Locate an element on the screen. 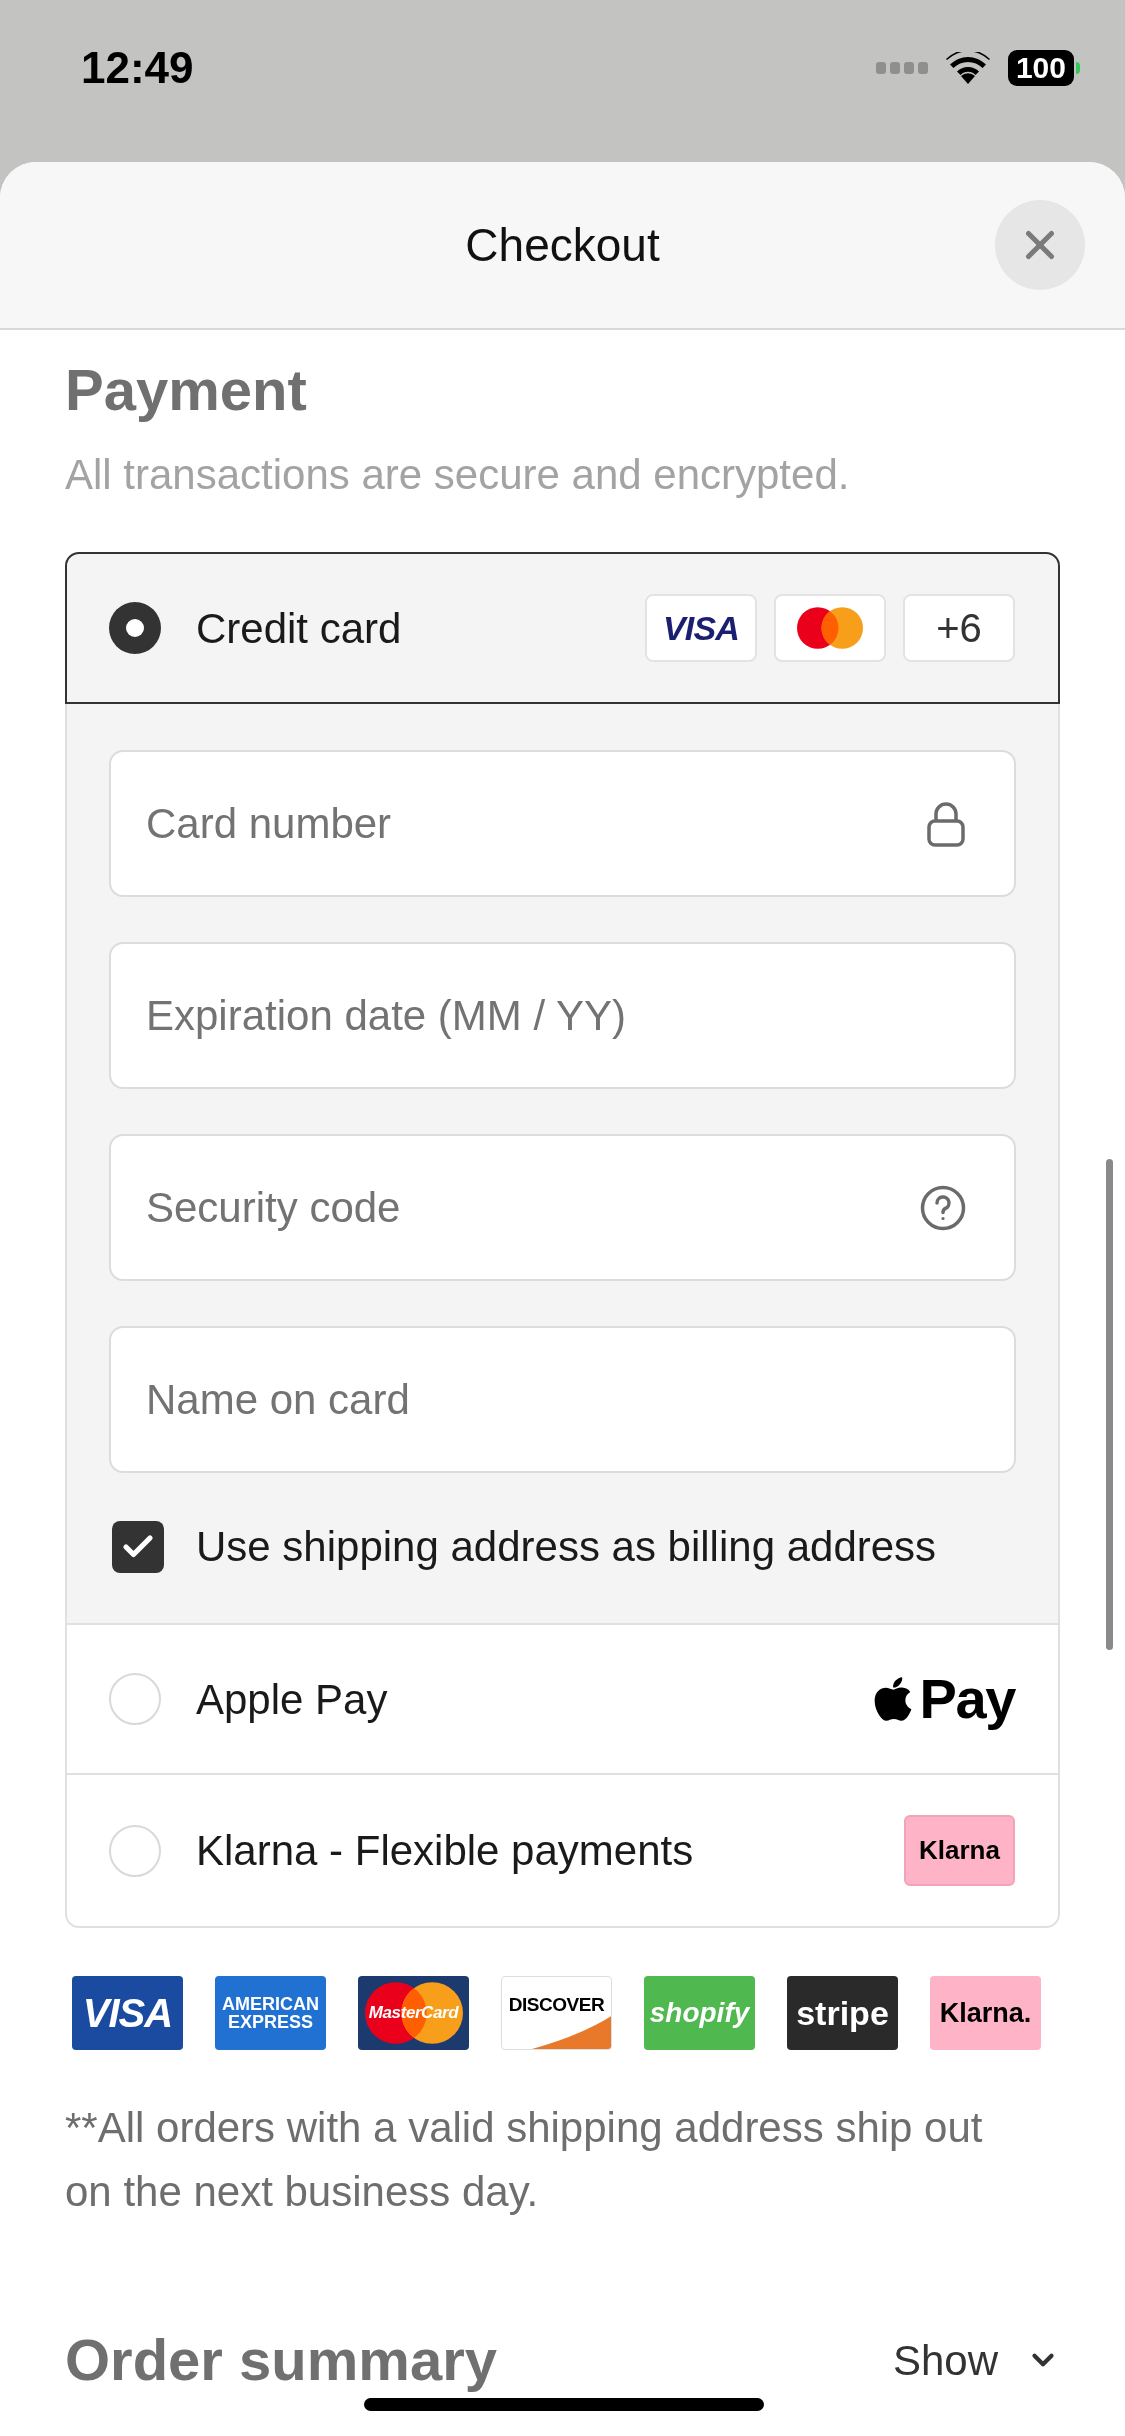 The height and width of the screenshot is (2436, 1125). battery-indicator: 100 is located at coordinates (1043, 68).